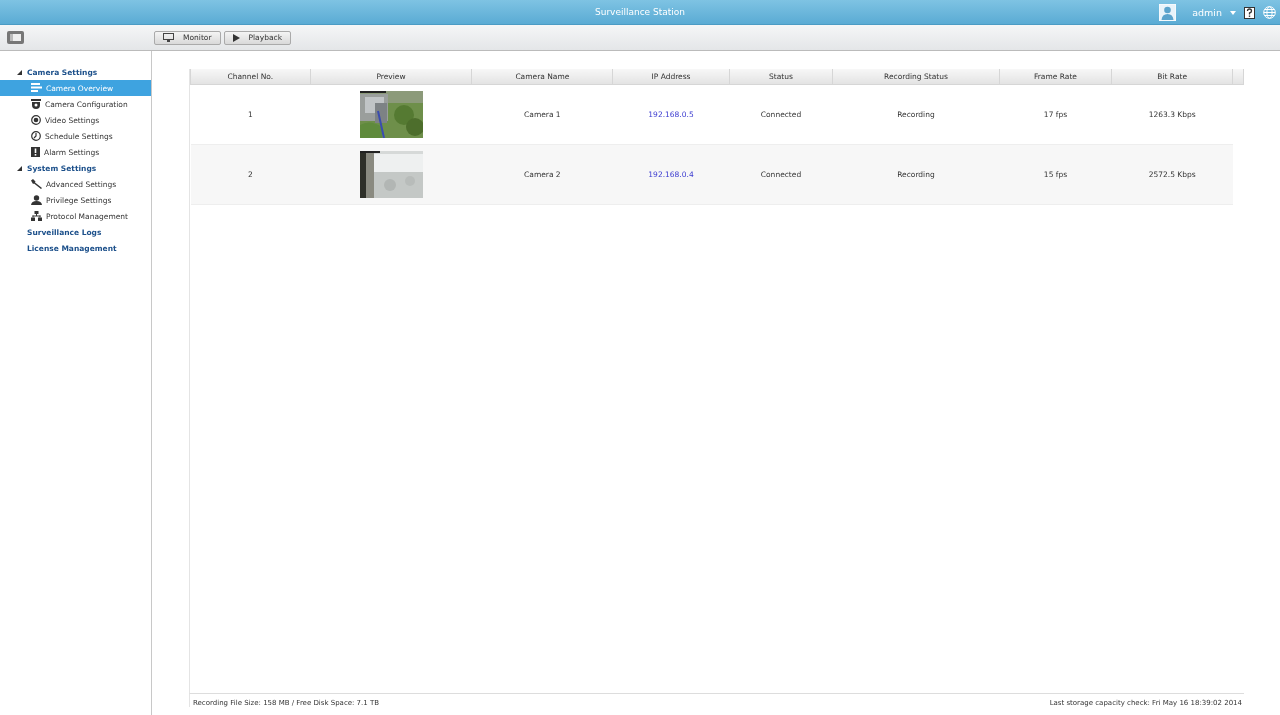  Describe the element at coordinates (639, 12) in the screenshot. I see `window-title: Surveillance Station` at that location.